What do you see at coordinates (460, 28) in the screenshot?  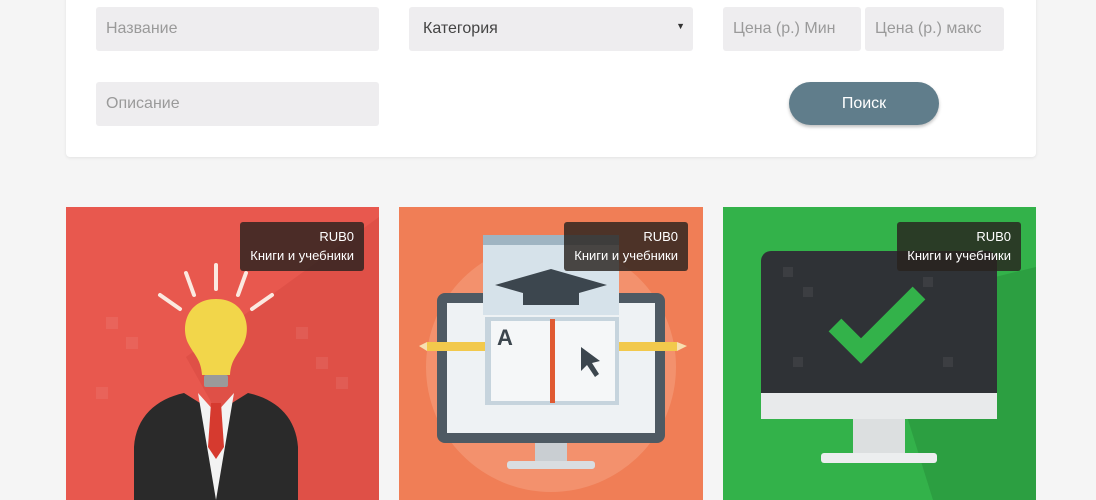 I see `category-select-value: Категория` at bounding box center [460, 28].